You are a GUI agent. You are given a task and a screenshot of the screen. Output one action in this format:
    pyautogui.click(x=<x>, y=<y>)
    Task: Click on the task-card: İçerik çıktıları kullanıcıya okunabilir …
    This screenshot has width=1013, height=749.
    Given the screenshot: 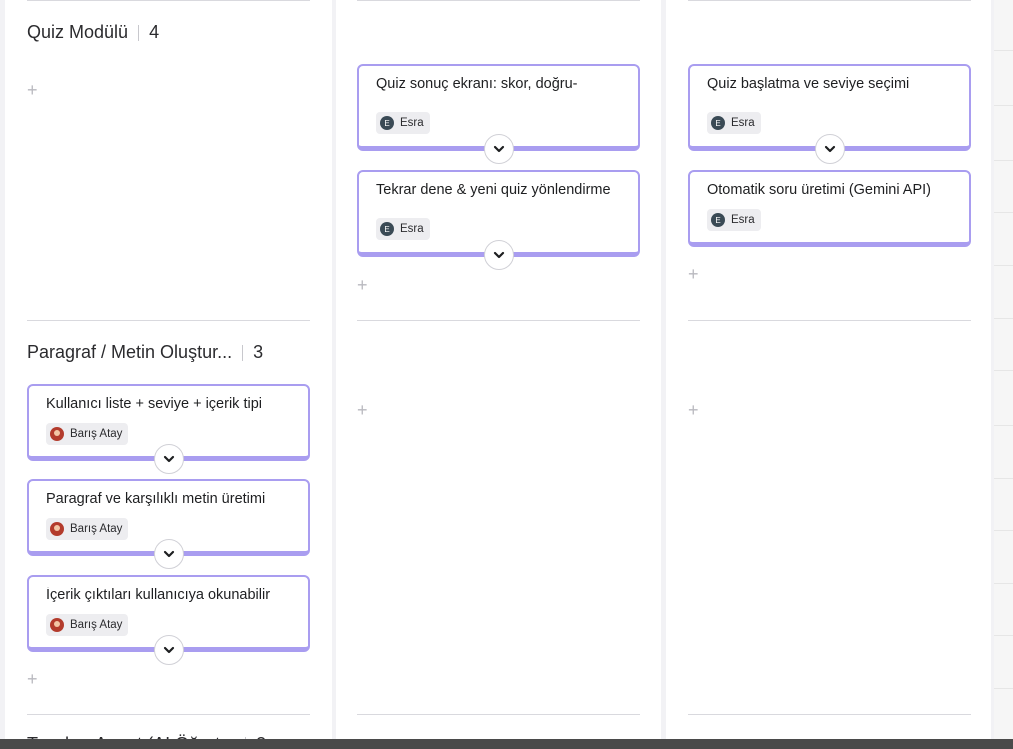 What is the action you would take?
    pyautogui.click(x=168, y=620)
    